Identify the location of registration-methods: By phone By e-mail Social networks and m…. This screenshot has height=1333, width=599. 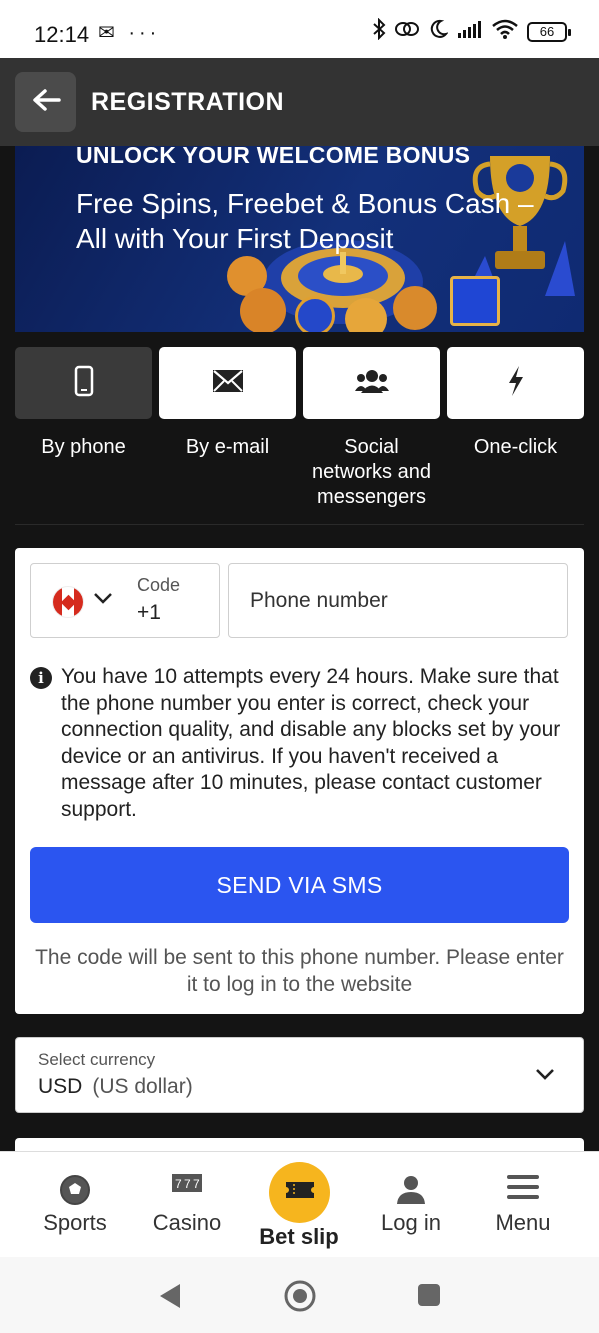
(299, 432).